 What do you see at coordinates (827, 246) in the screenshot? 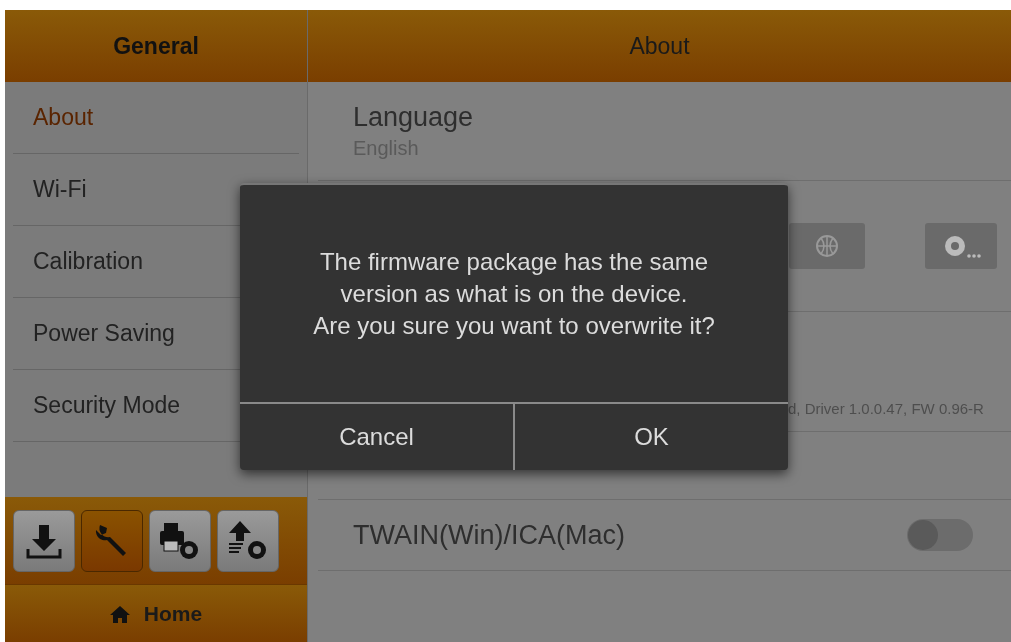
I see `globe-button` at bounding box center [827, 246].